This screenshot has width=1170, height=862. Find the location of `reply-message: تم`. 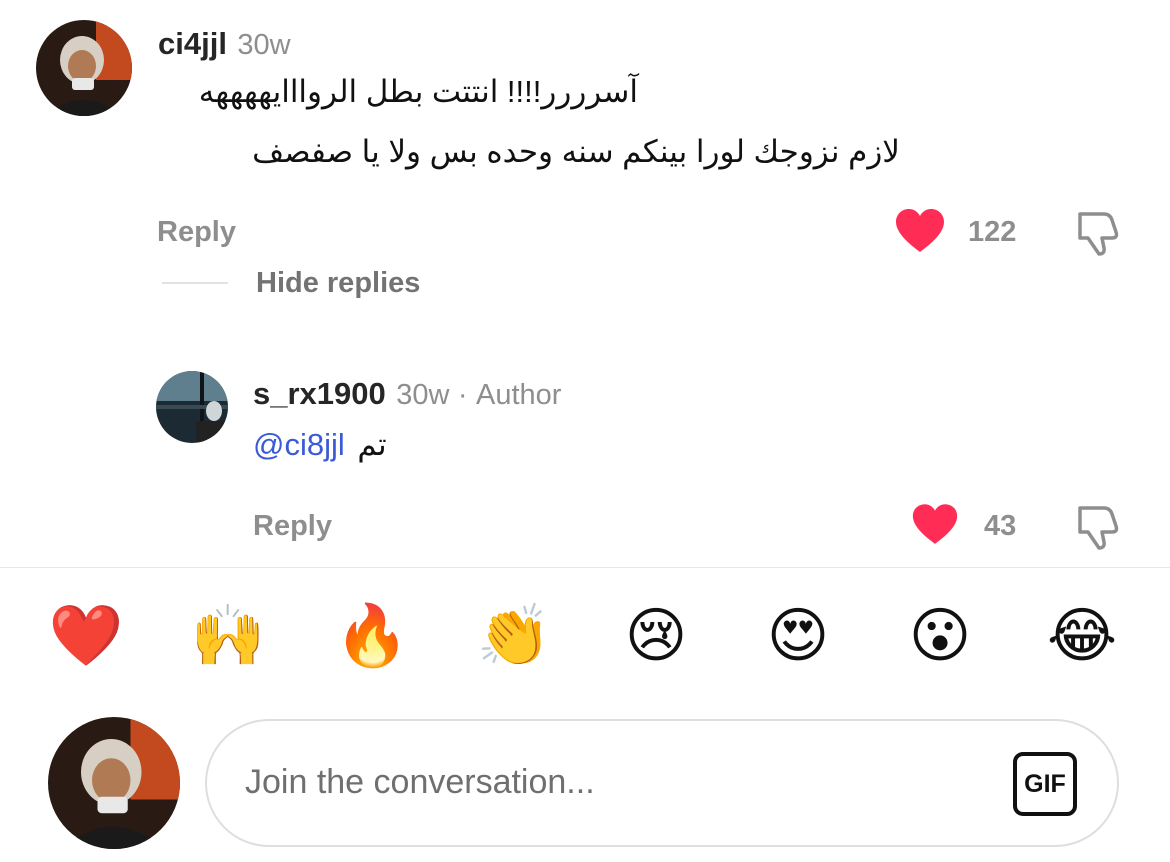

reply-message: تم is located at coordinates (372, 444).